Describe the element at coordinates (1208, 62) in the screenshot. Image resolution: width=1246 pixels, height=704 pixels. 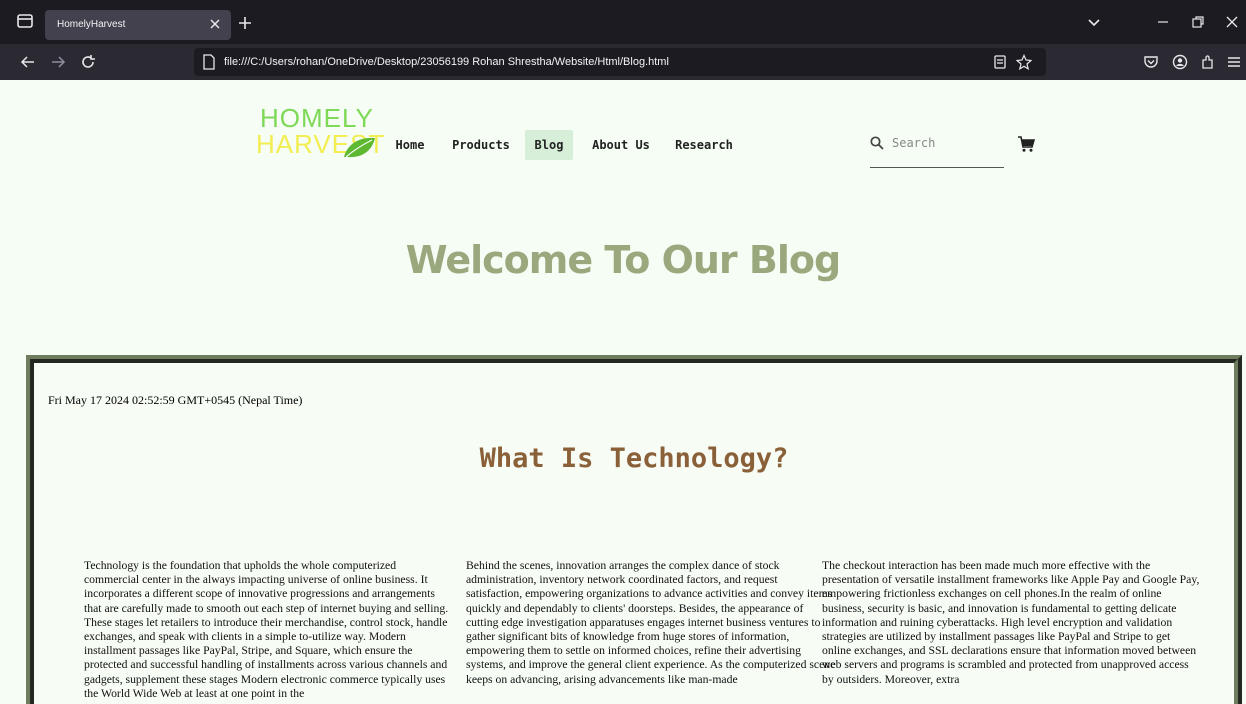
I see `extensions-icon` at that location.